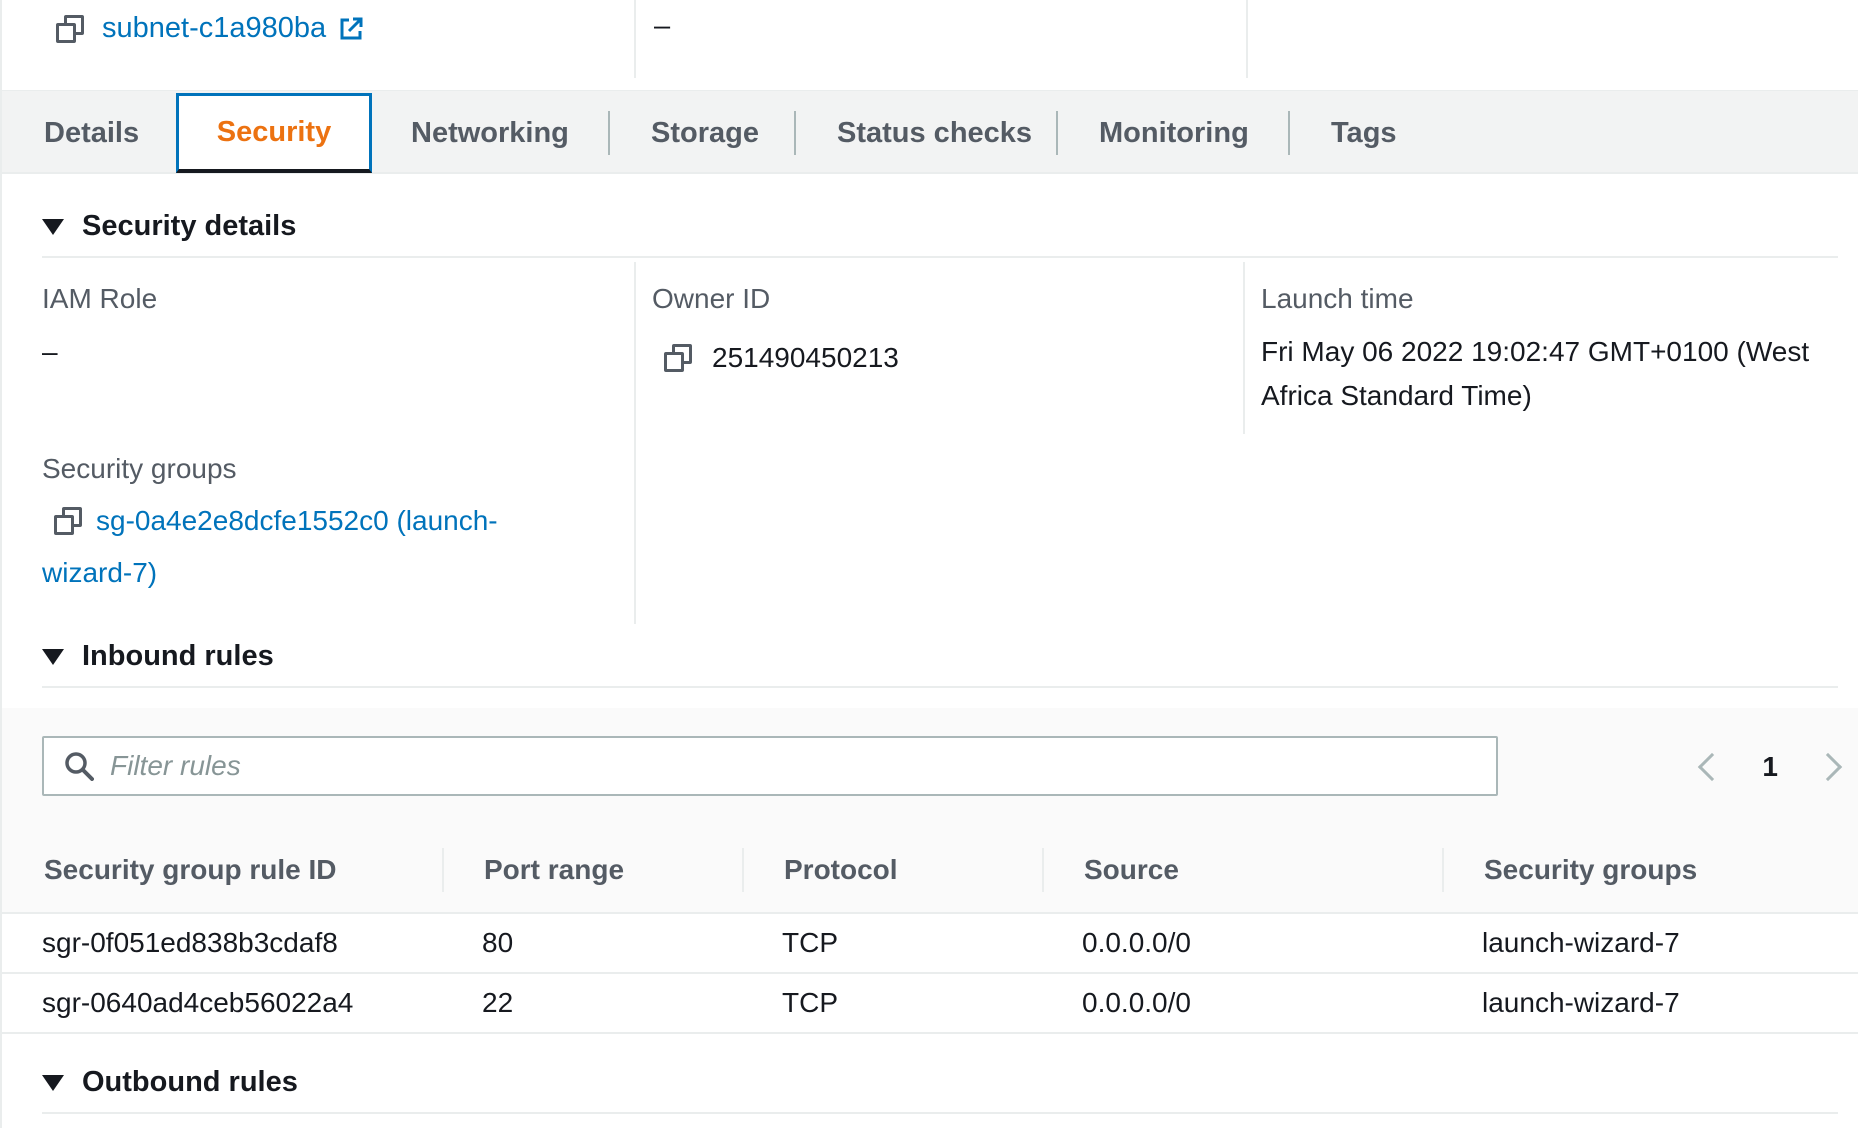 The width and height of the screenshot is (1858, 1128). What do you see at coordinates (705, 133) in the screenshot?
I see `tab-storage: Storage` at bounding box center [705, 133].